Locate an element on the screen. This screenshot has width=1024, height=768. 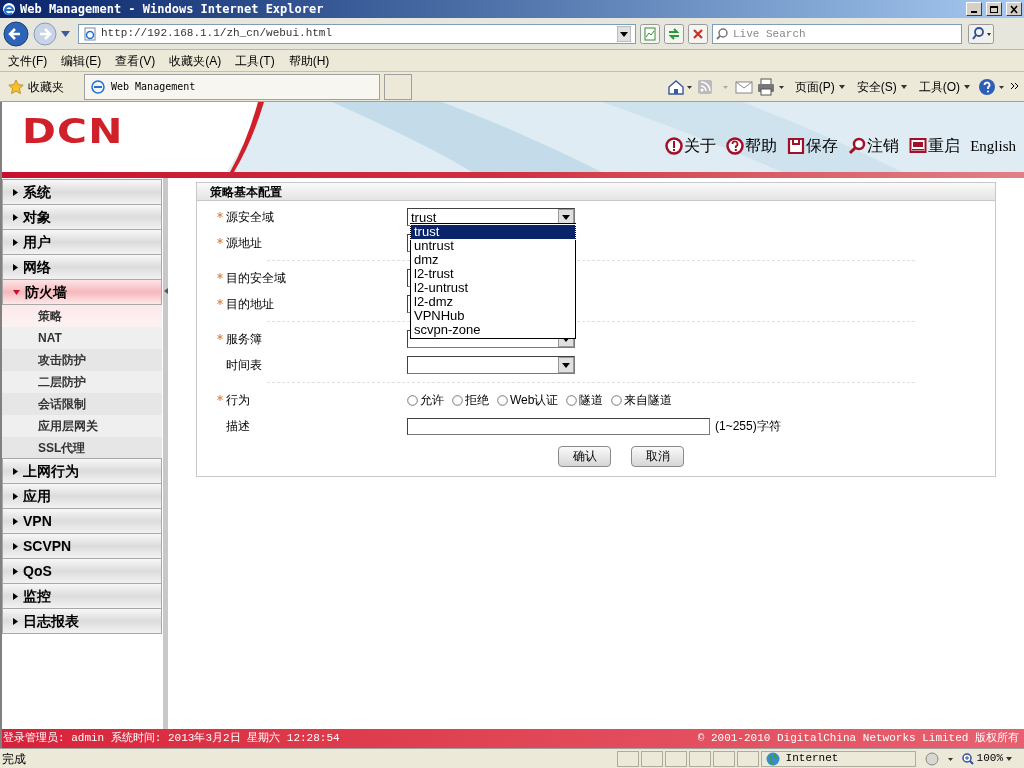
zoom-button: 100% is located at coordinates (986, 758).